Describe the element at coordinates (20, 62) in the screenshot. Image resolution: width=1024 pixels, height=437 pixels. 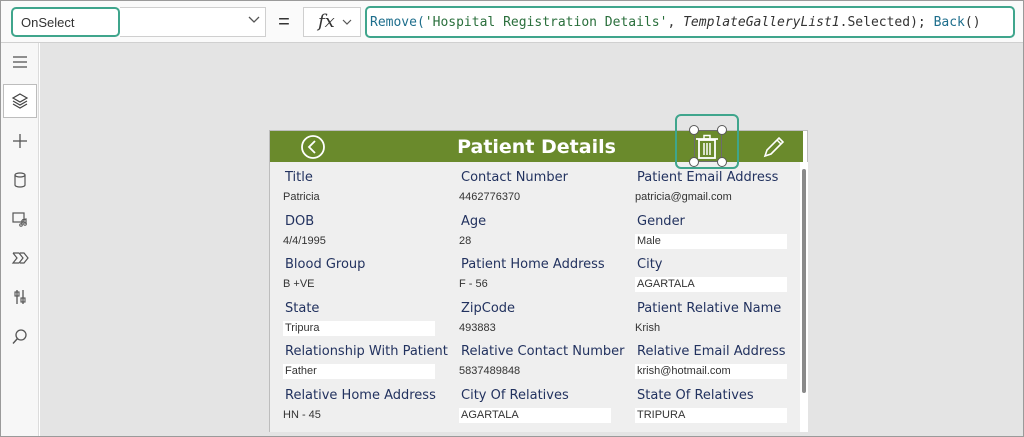
I see `hamburger-menu-icon` at that location.